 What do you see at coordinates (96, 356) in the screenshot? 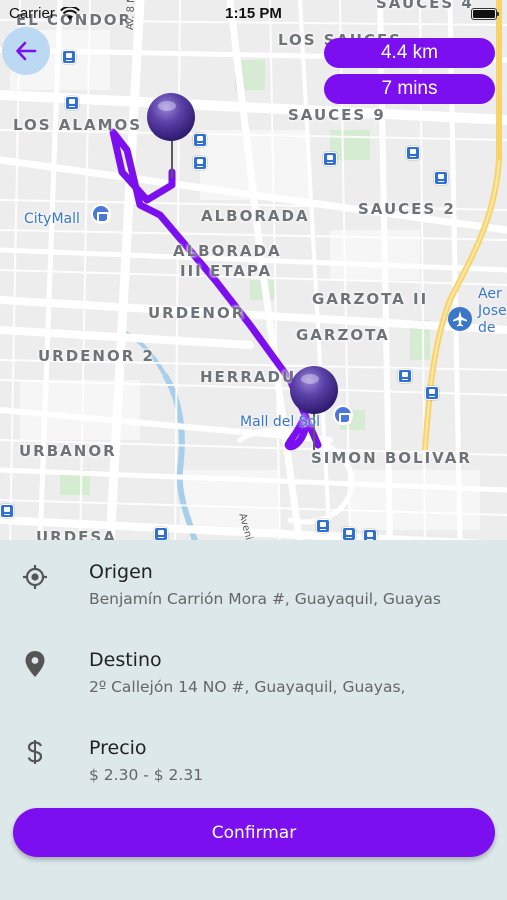
I see `map-label-urdenor-2: URDENOR 2` at bounding box center [96, 356].